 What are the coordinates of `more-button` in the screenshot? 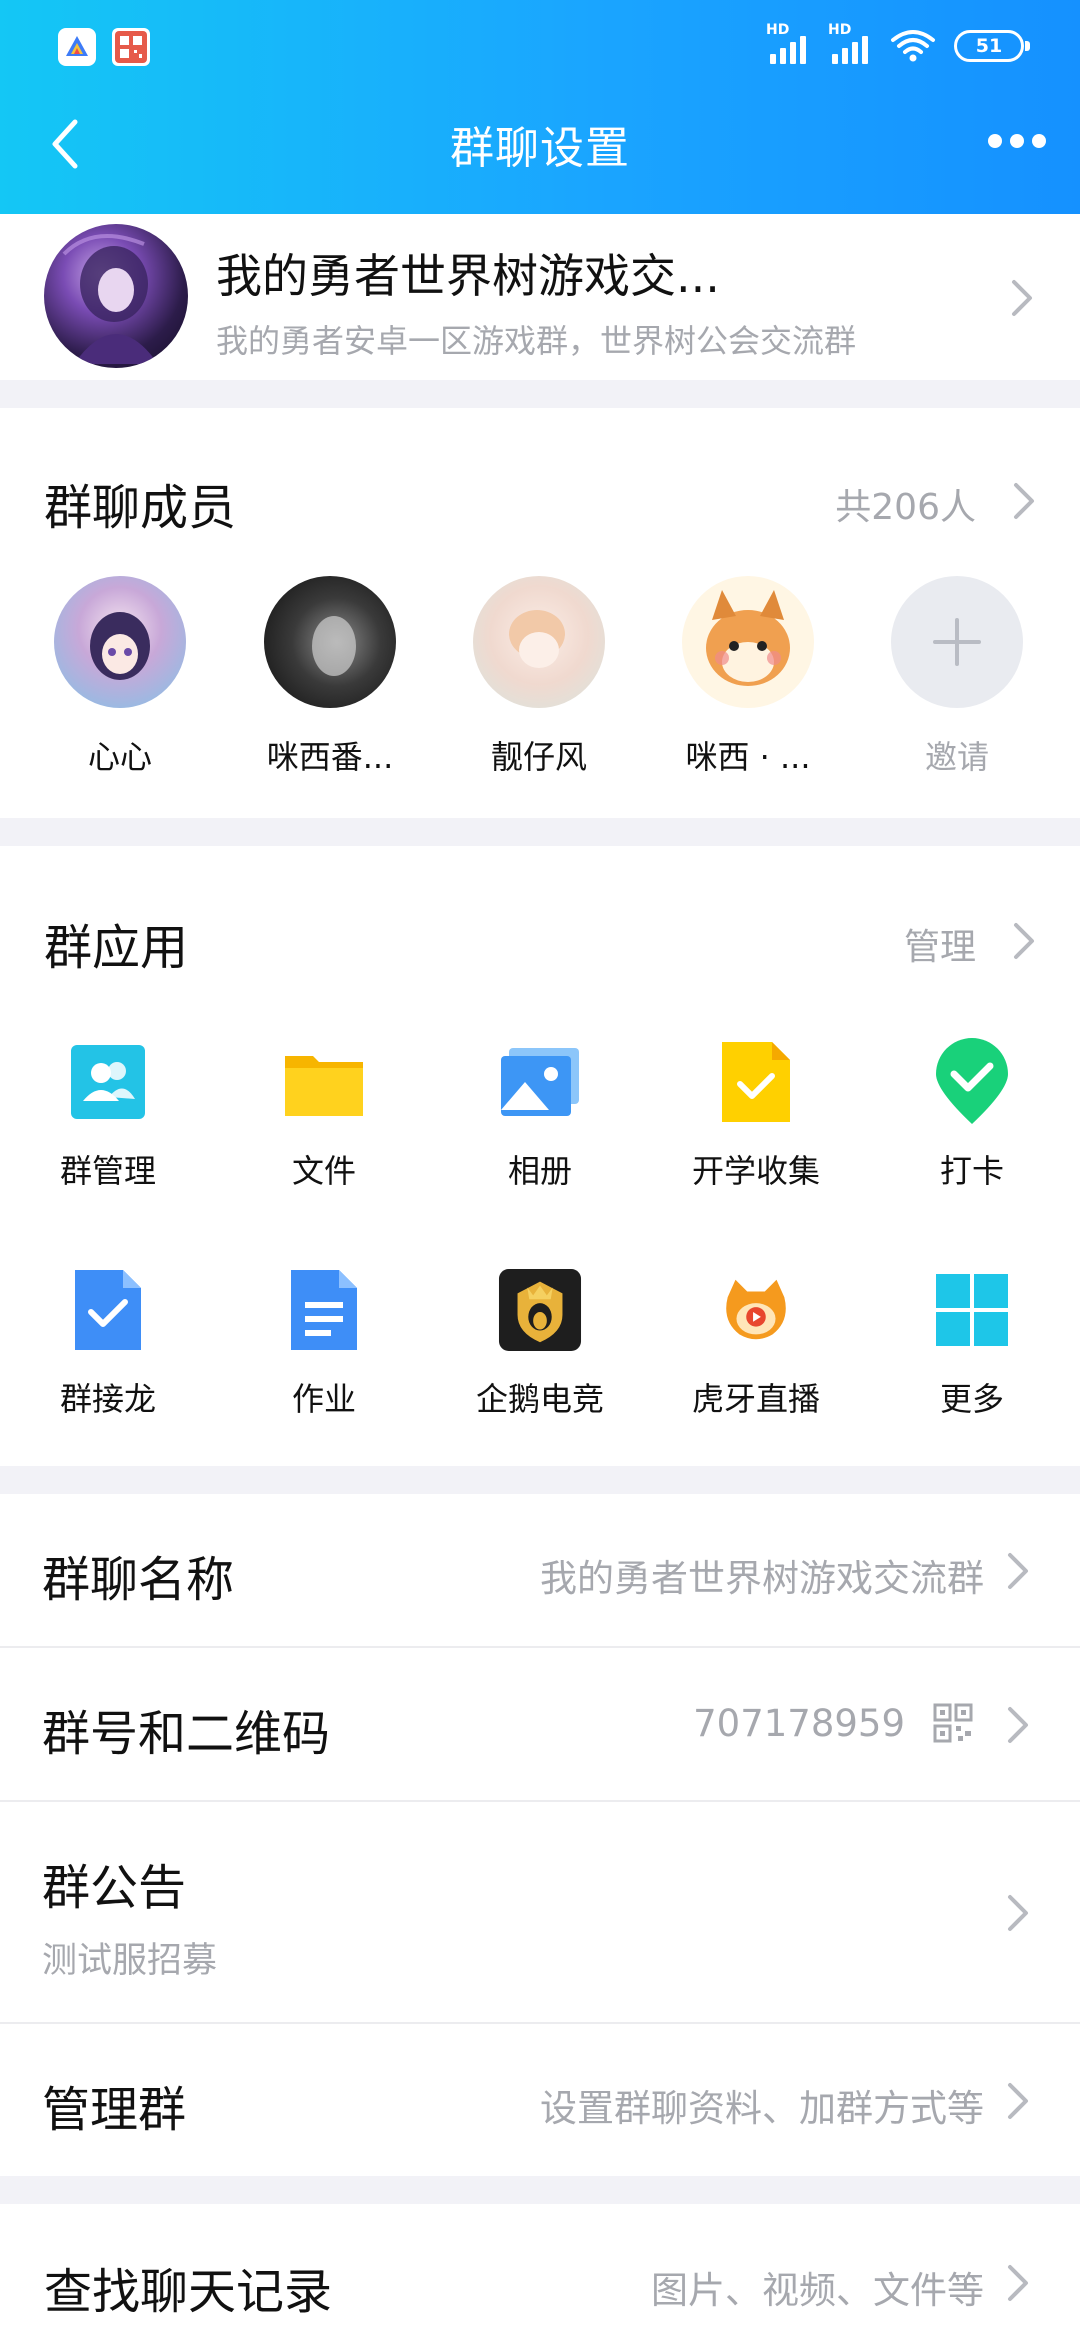 It's located at (1017, 141).